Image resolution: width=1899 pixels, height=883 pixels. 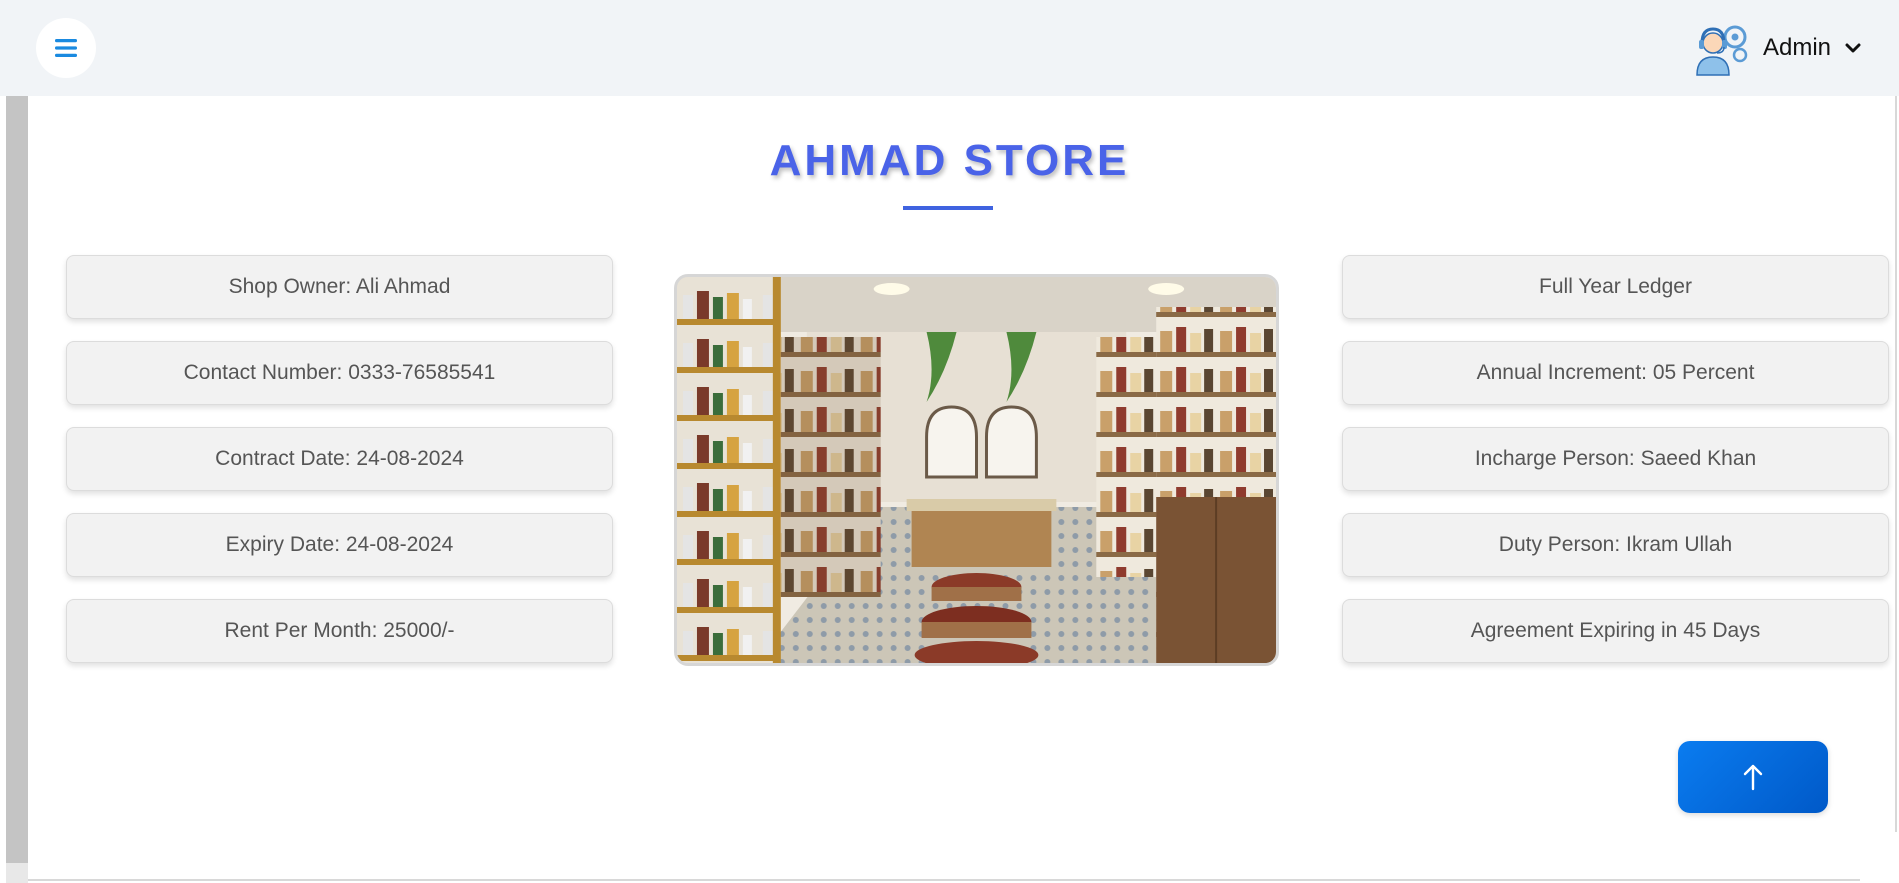 I want to click on user-menu: Admin, so click(x=1776, y=48).